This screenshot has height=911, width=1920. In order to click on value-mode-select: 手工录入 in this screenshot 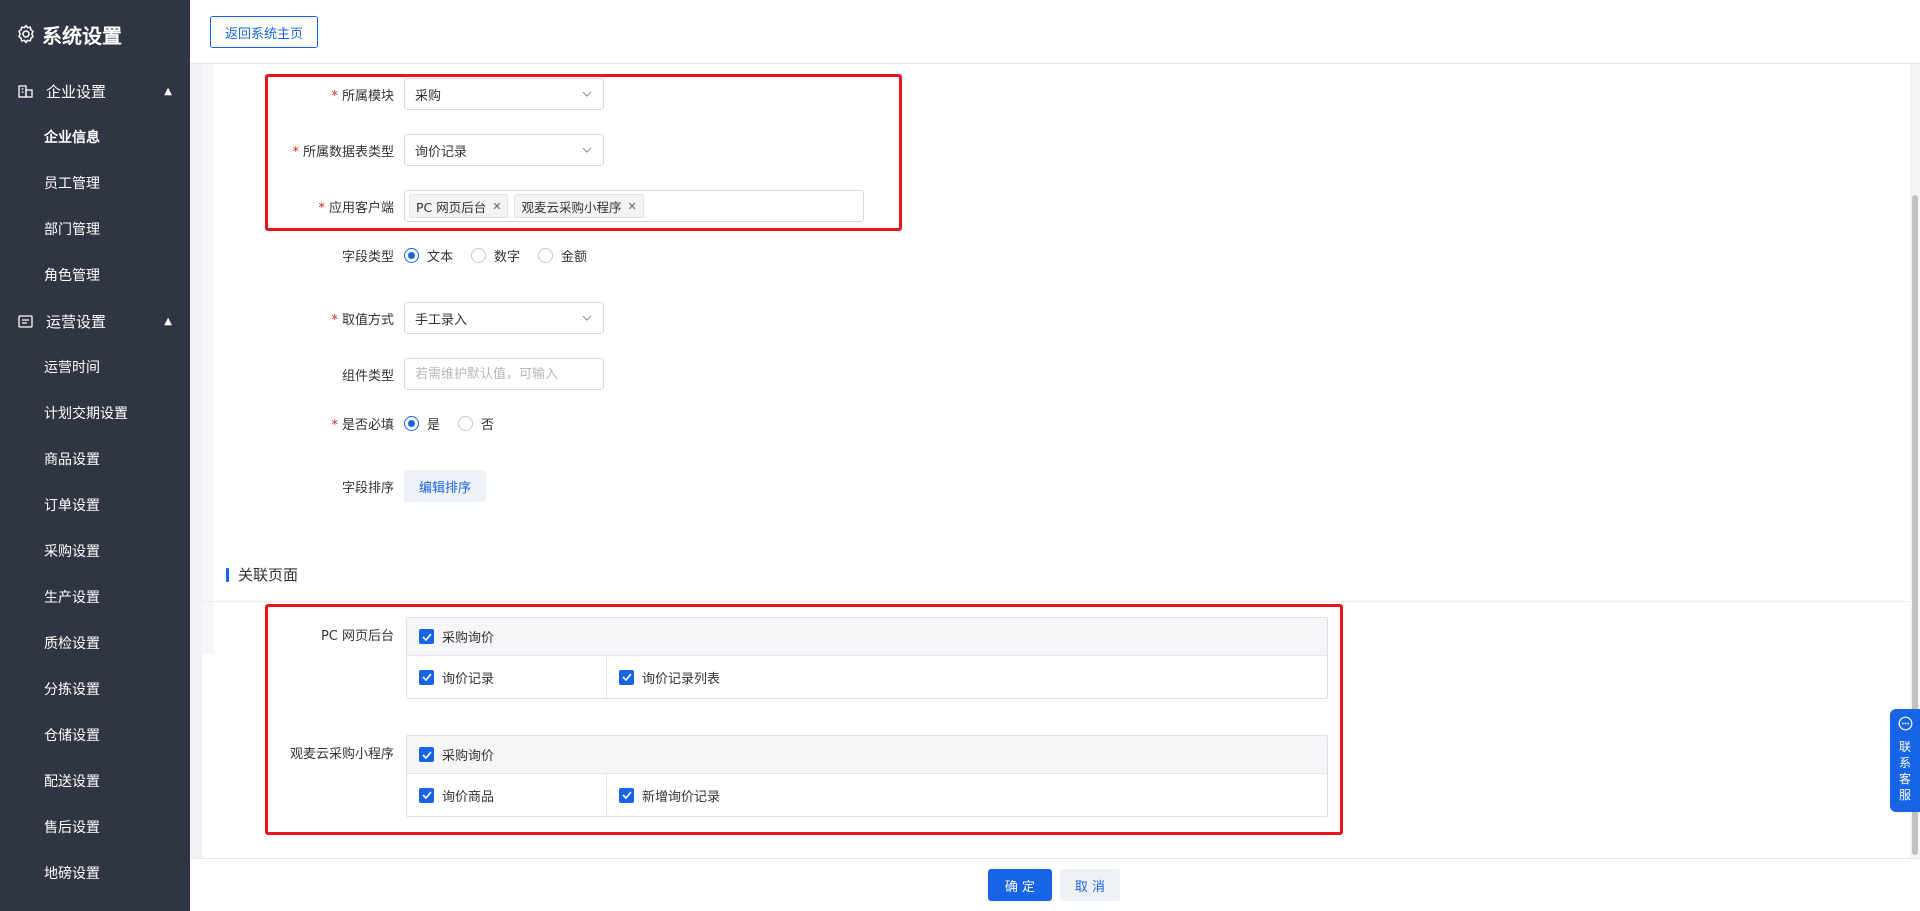, I will do `click(504, 318)`.